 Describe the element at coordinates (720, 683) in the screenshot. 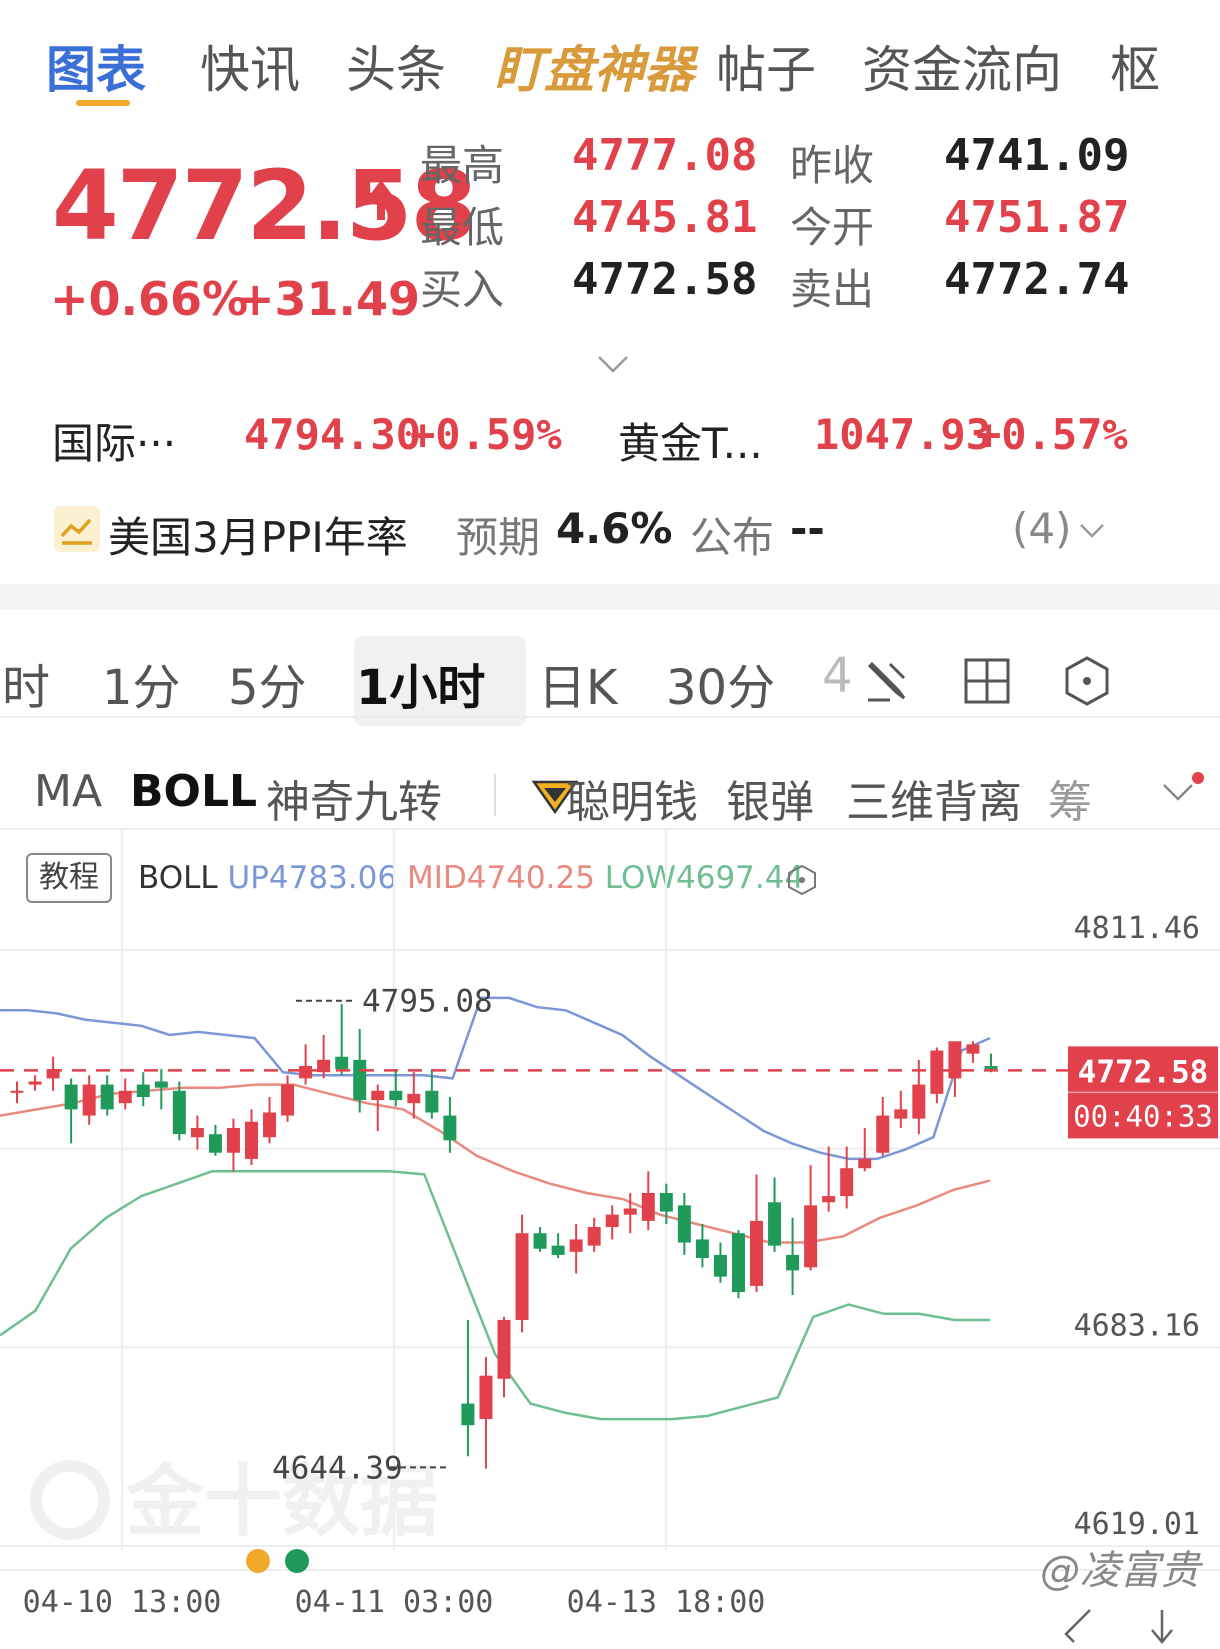

I see `period-tab-30min: 30分` at that location.